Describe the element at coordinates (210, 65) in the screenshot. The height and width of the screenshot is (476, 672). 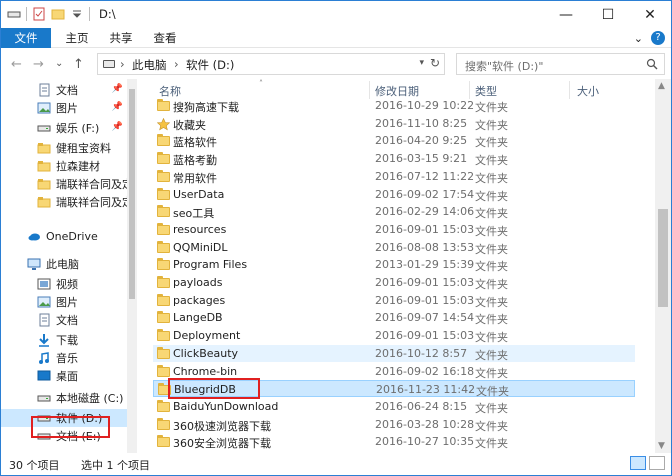
I see `breadcrumb-drive-d: 软件 (D:)` at that location.